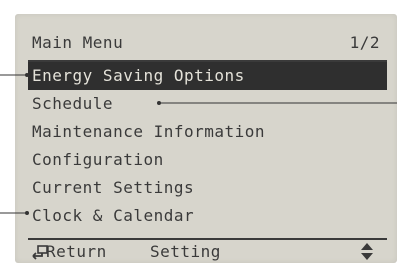  Describe the element at coordinates (277, 103) in the screenshot. I see `leader-line-schedule` at that location.